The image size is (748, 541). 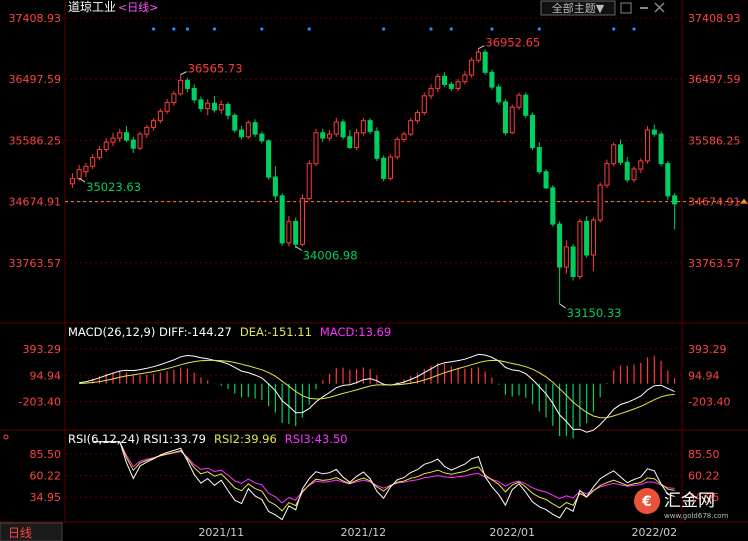 What do you see at coordinates (138, 7) in the screenshot?
I see `period-label: <日线>` at bounding box center [138, 7].